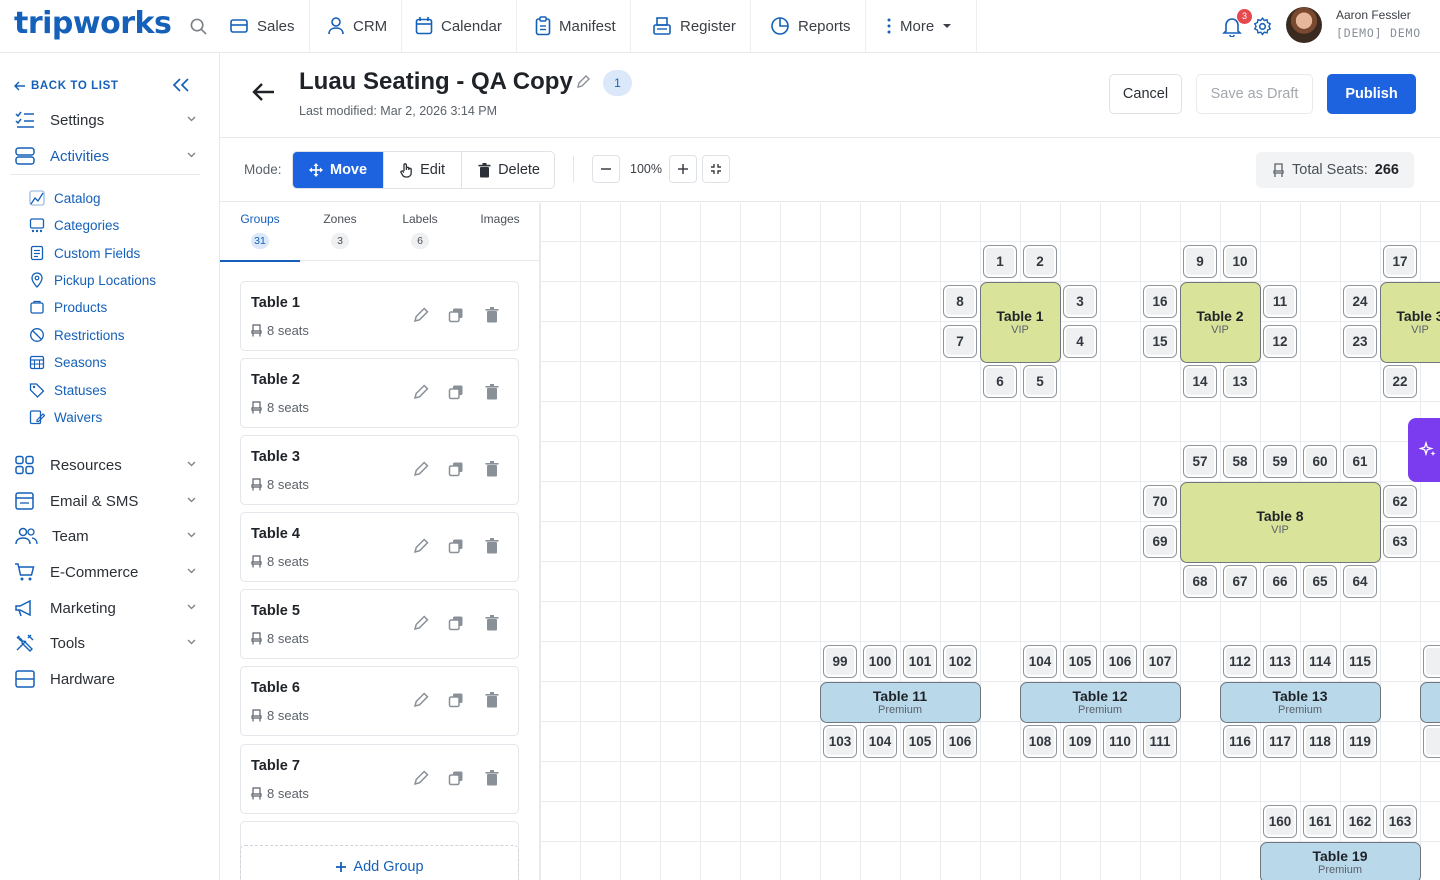  I want to click on seat: 57, so click(1200, 461).